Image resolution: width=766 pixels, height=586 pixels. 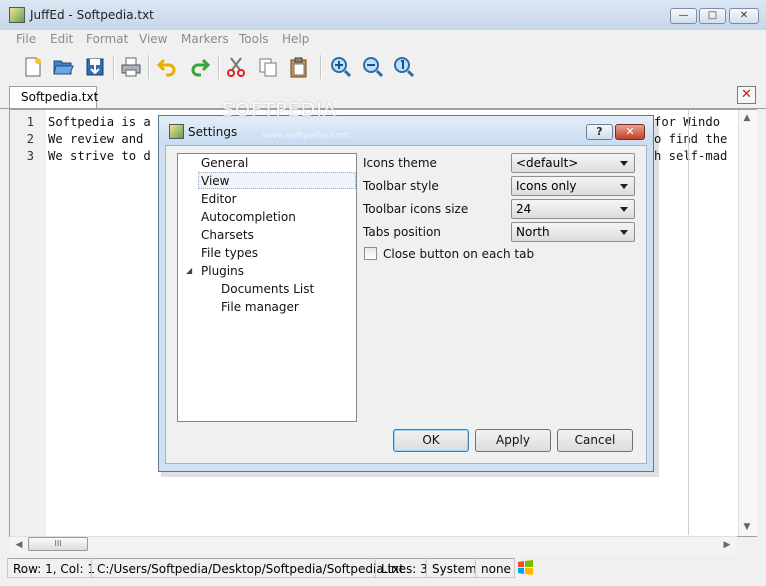 I want to click on scroll-left-icon: ◀, so click(x=19, y=545).